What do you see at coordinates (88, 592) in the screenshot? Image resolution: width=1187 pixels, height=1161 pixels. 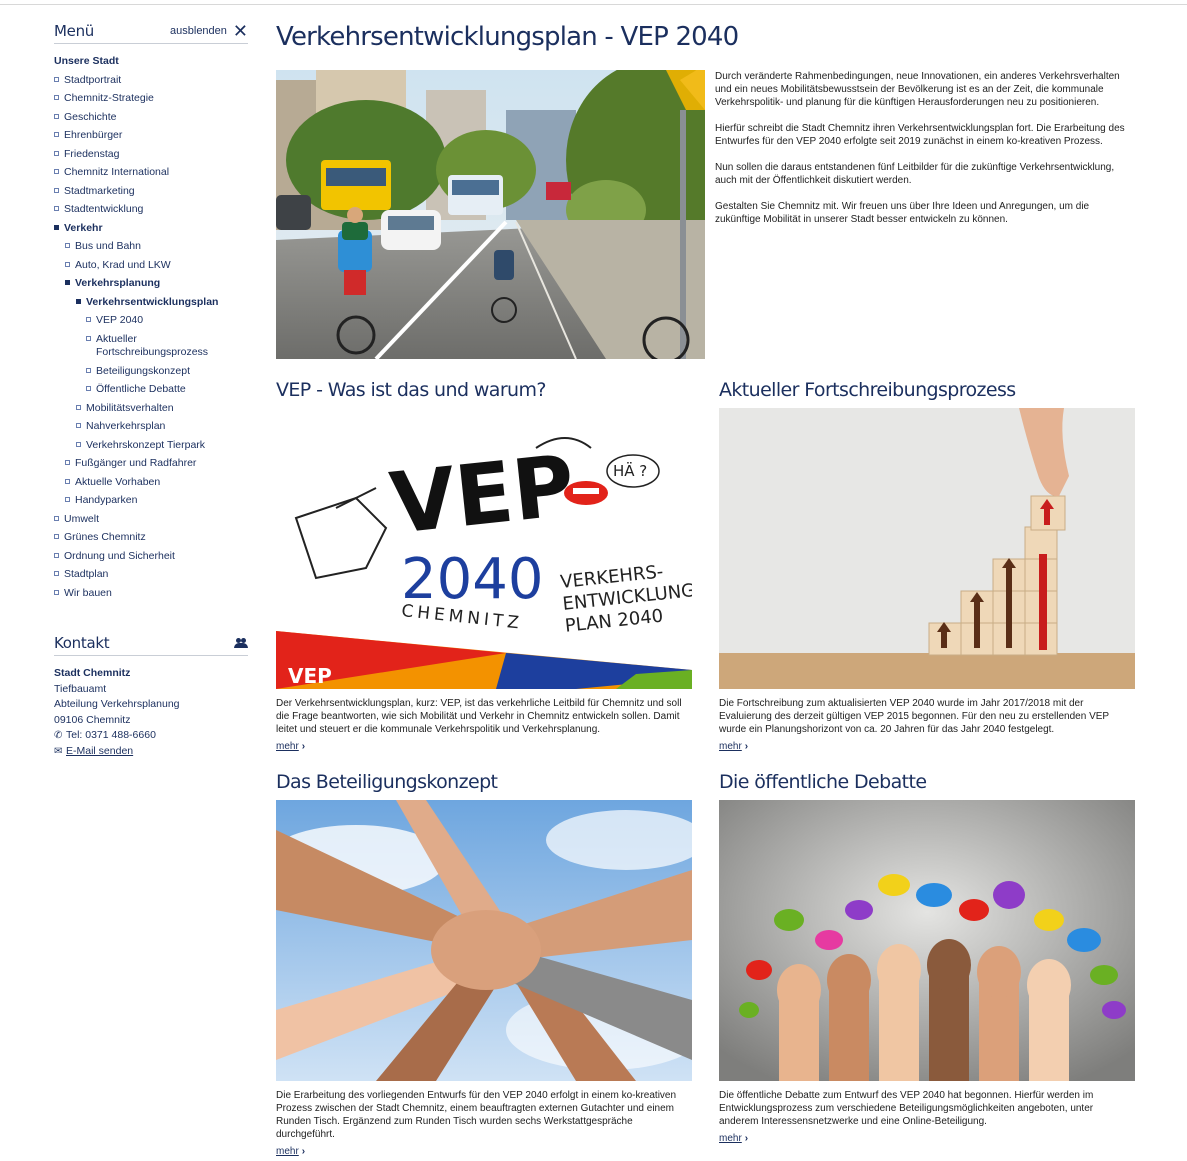 I see `sidebar-item-label: Wir bauen` at bounding box center [88, 592].